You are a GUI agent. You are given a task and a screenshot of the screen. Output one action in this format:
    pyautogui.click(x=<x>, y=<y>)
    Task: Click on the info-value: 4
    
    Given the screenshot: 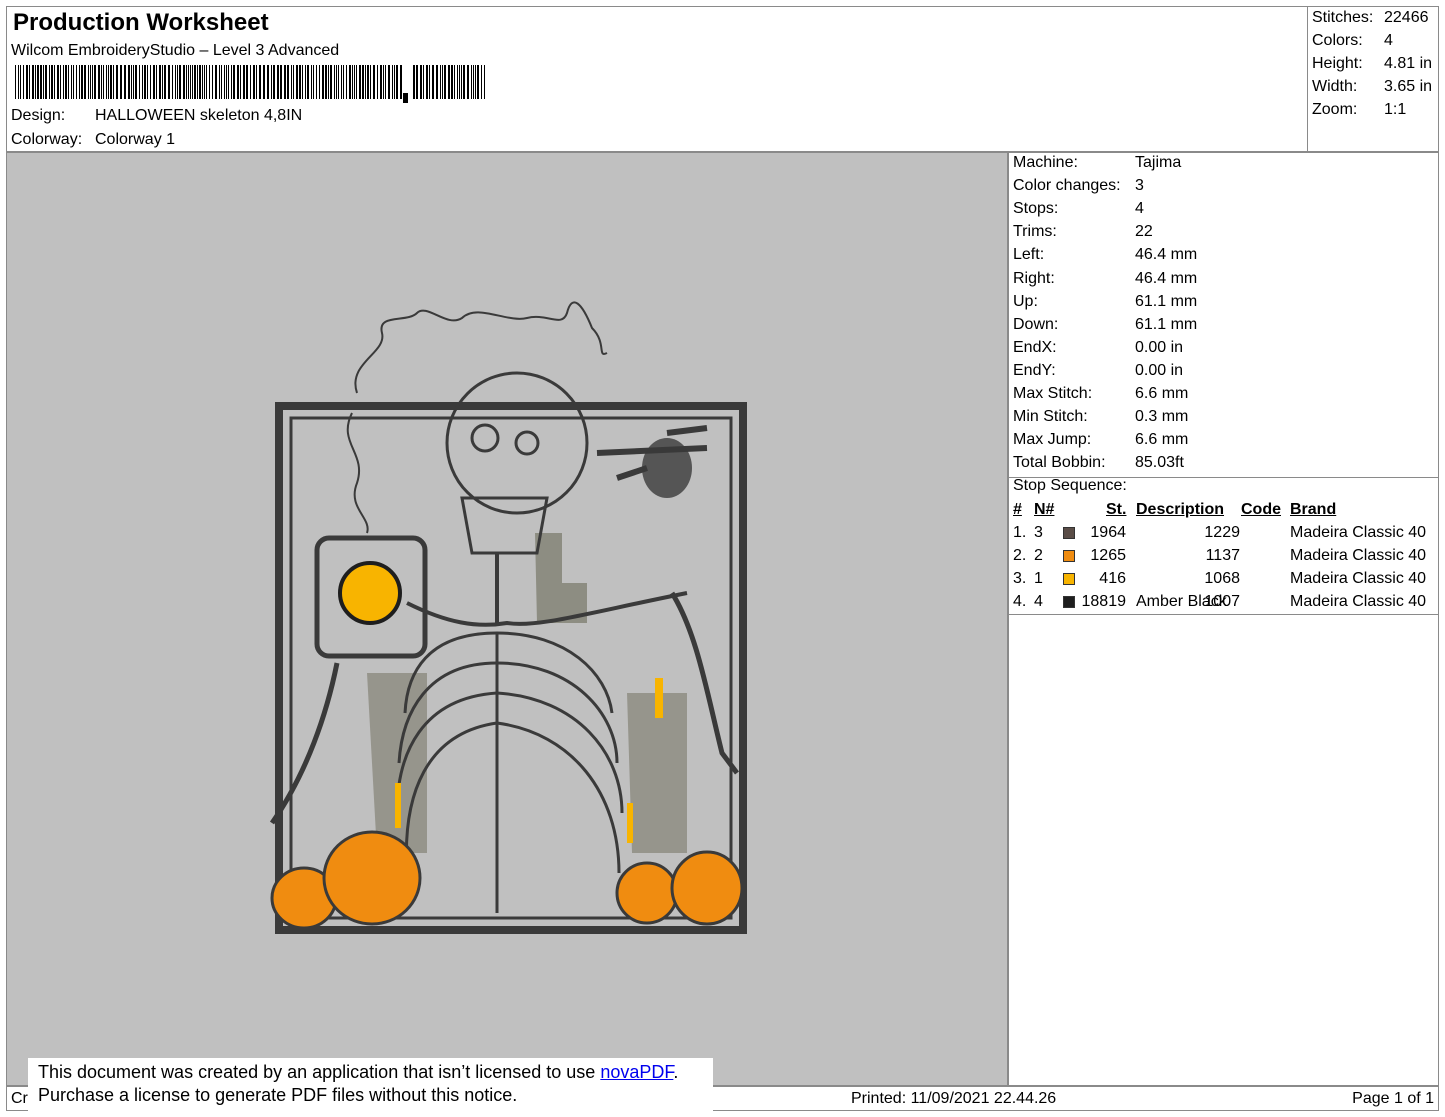 What is the action you would take?
    pyautogui.click(x=1139, y=209)
    